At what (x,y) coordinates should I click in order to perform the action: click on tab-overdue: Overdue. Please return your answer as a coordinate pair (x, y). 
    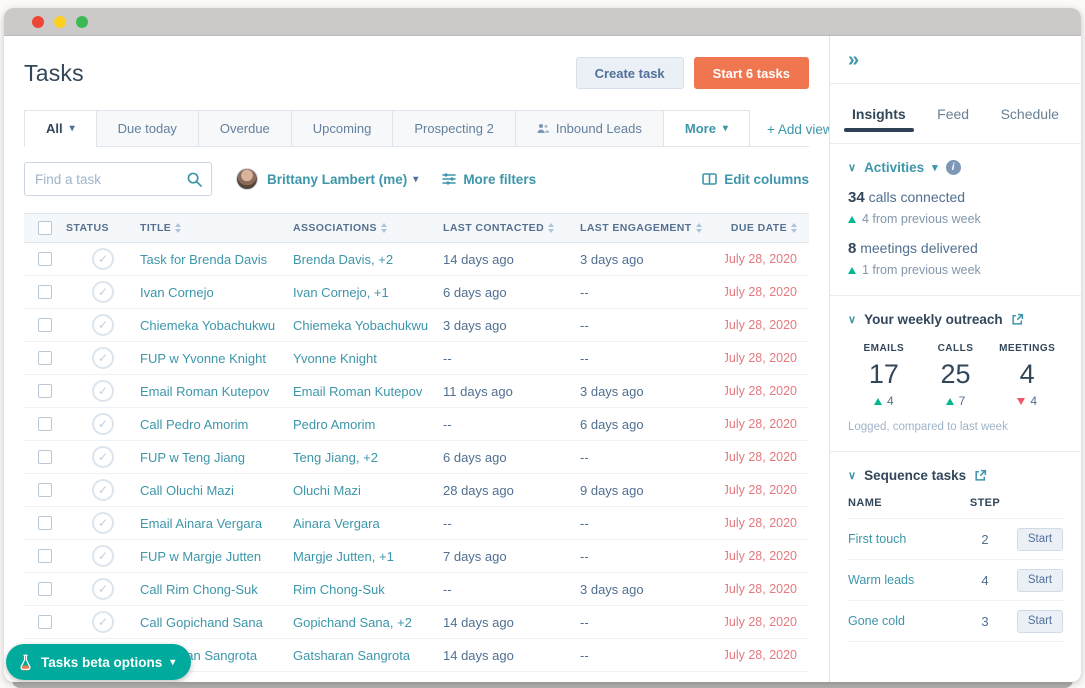
    Looking at the image, I should click on (244, 128).